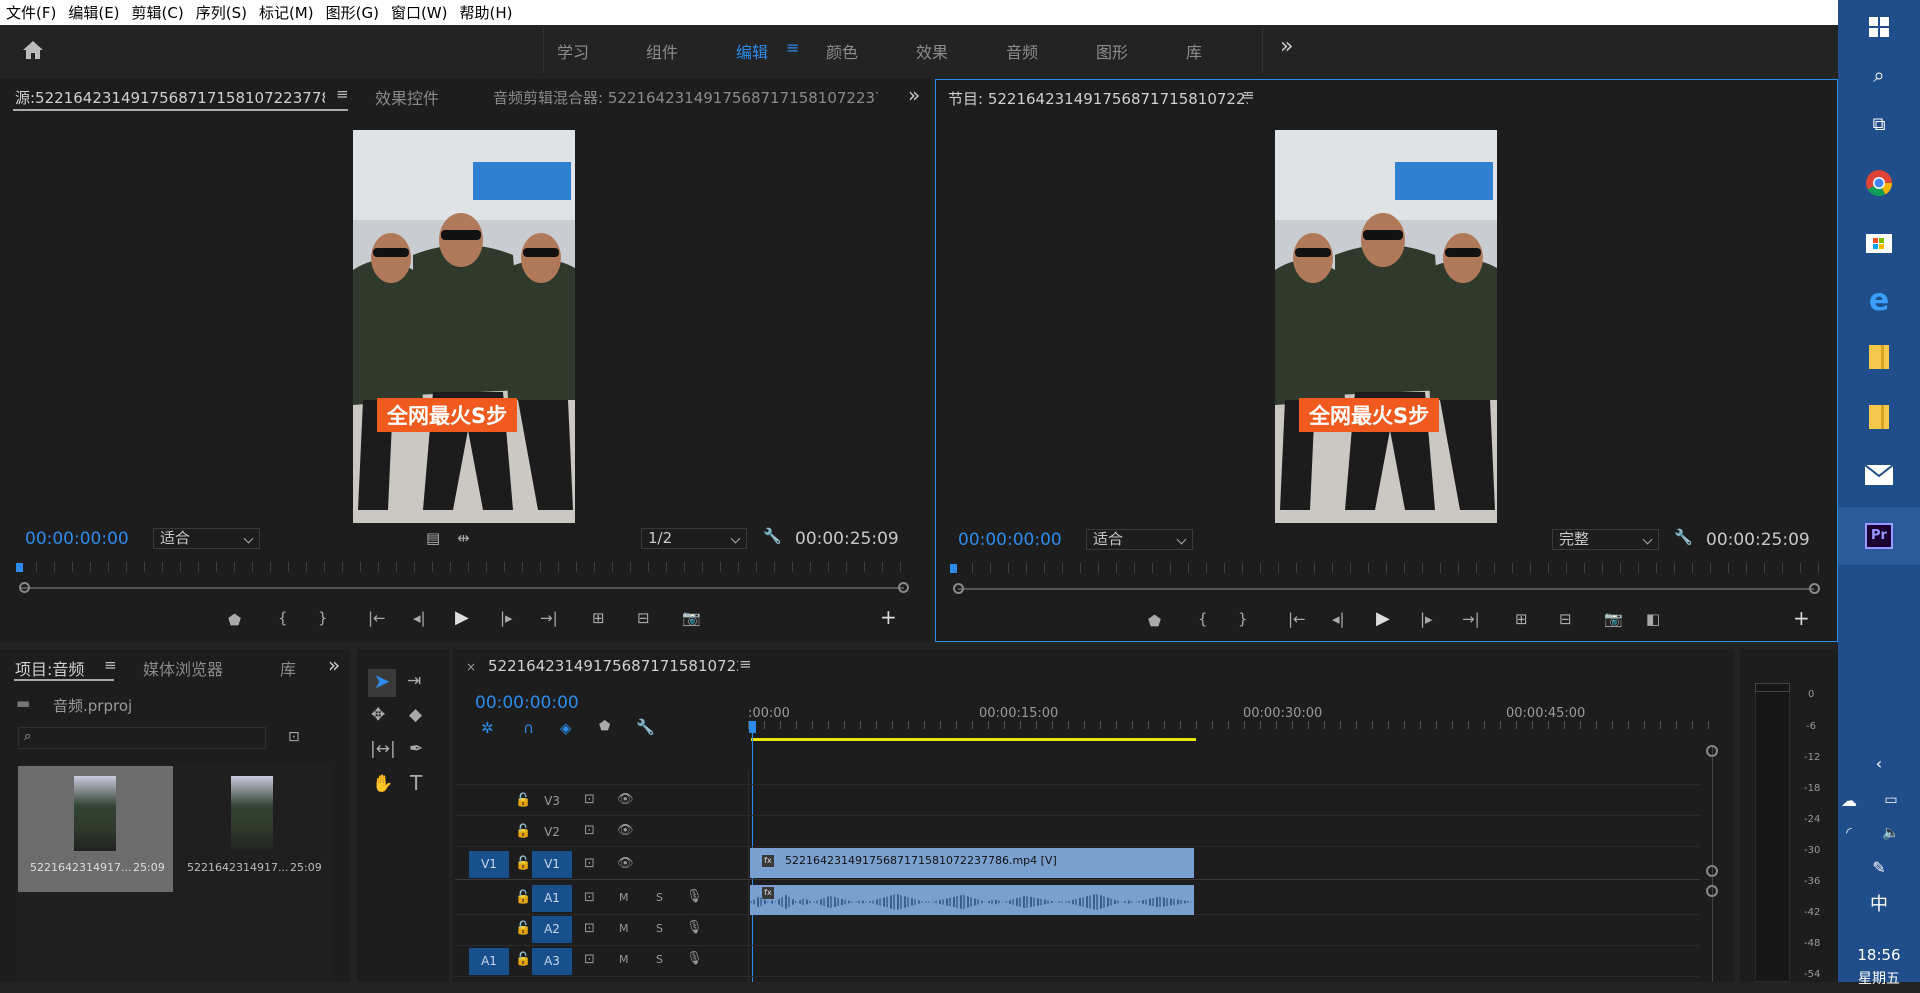 This screenshot has width=1920, height=993. Describe the element at coordinates (972, 900) in the screenshot. I see `audio-clip: fx` at that location.